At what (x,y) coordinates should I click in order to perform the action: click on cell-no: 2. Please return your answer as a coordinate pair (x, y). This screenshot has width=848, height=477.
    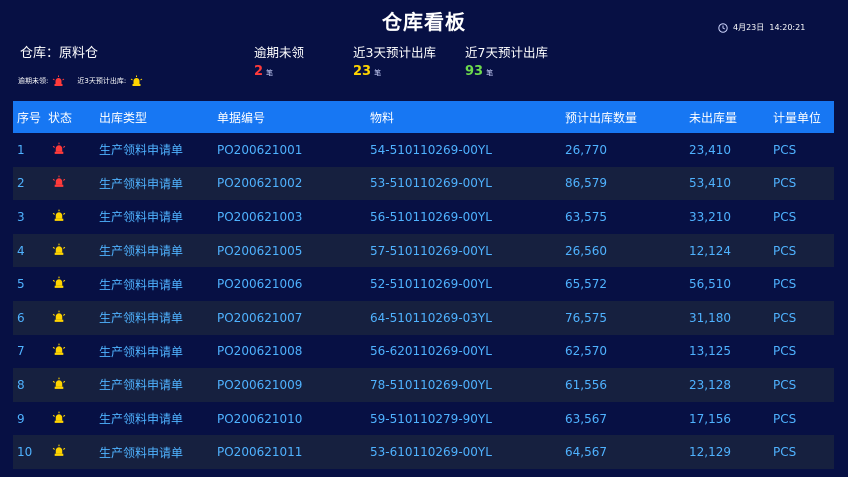
    Looking at the image, I should click on (21, 183).